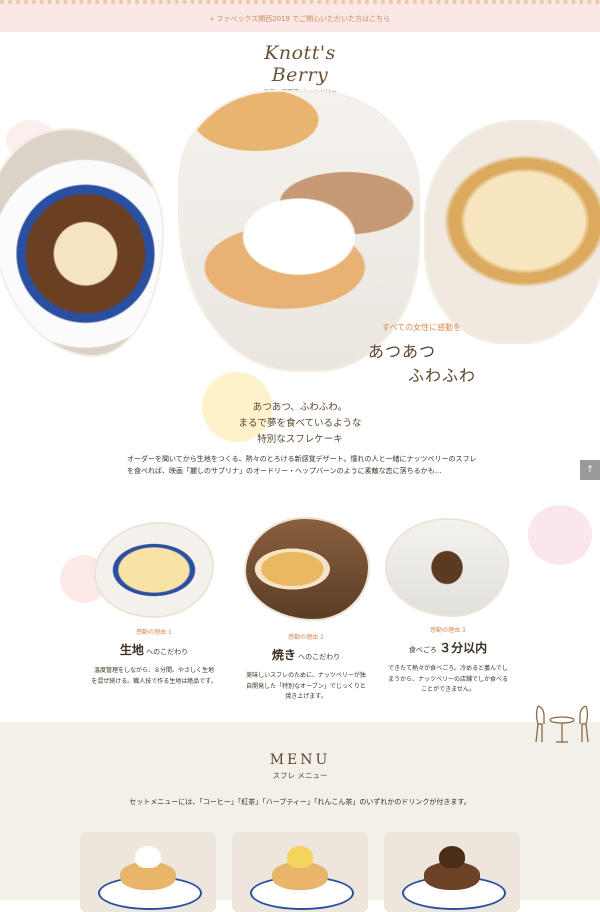 The image size is (600, 912). I want to click on hero-pretitle: すべての女性に感動を, so click(422, 327).